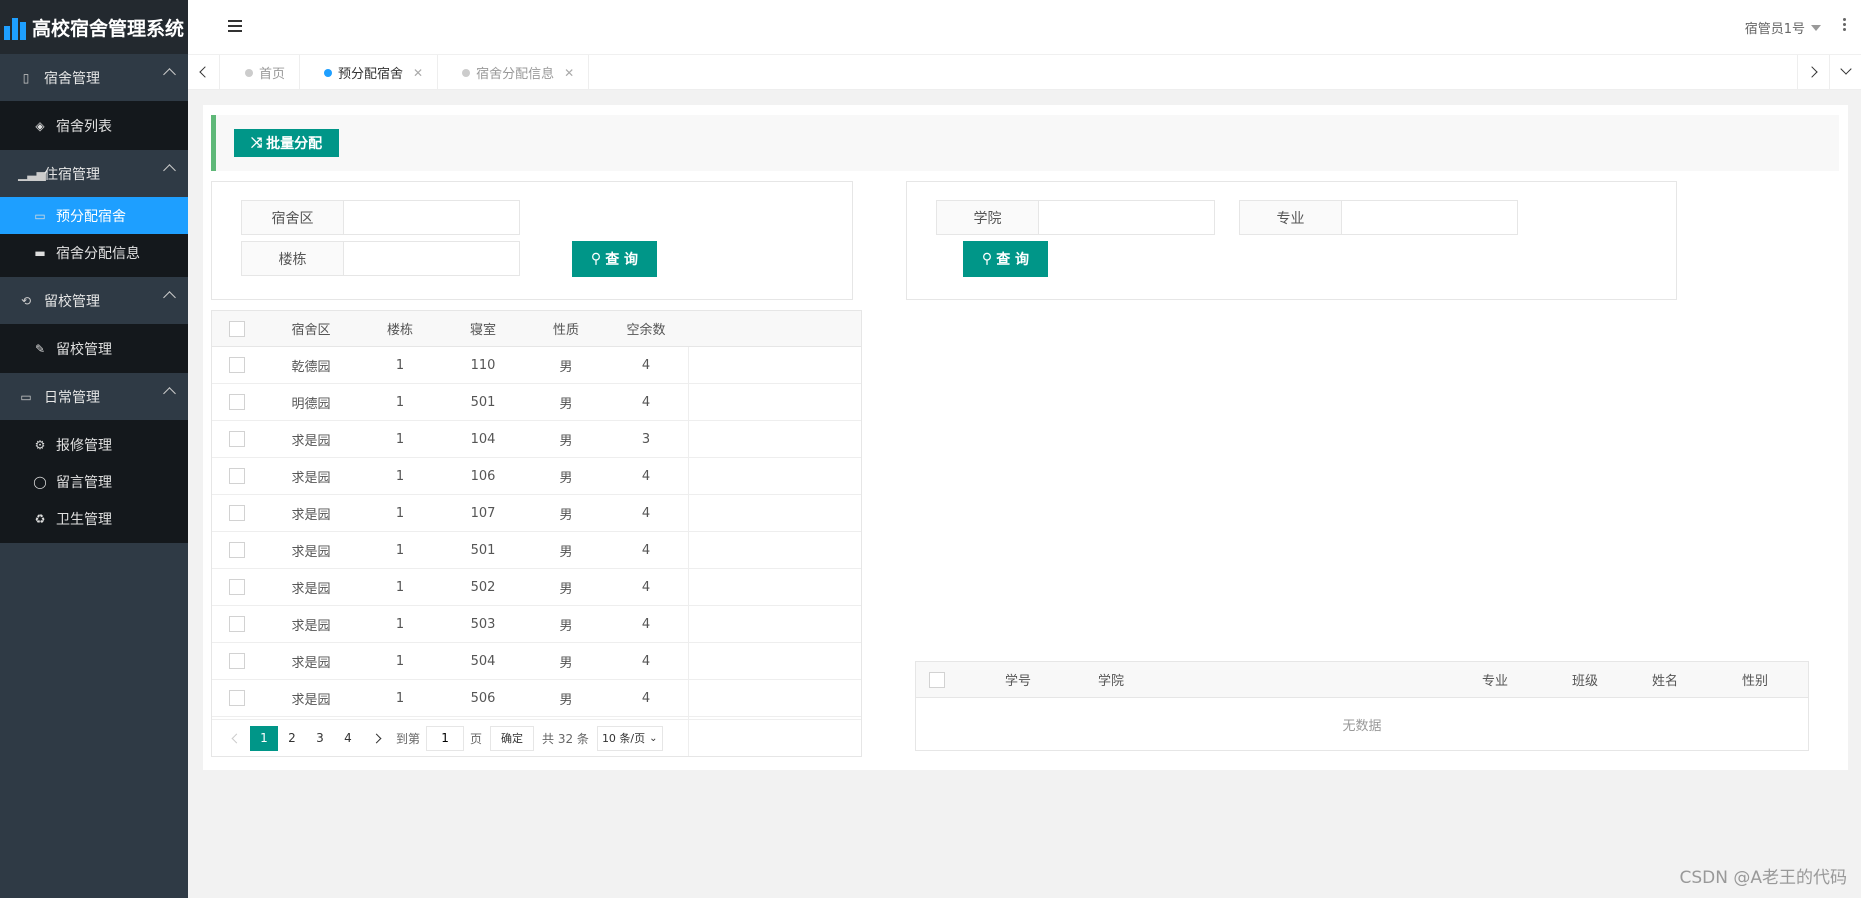  I want to click on tab-assign-info: 宿舍分配信息 ✕, so click(514, 72).